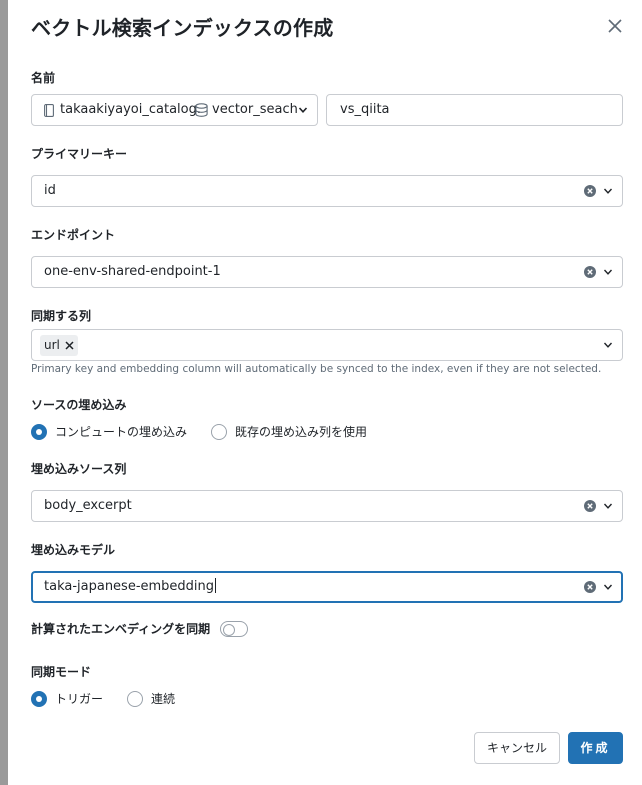  What do you see at coordinates (69, 345) in the screenshot?
I see `remove-tag-icon` at bounding box center [69, 345].